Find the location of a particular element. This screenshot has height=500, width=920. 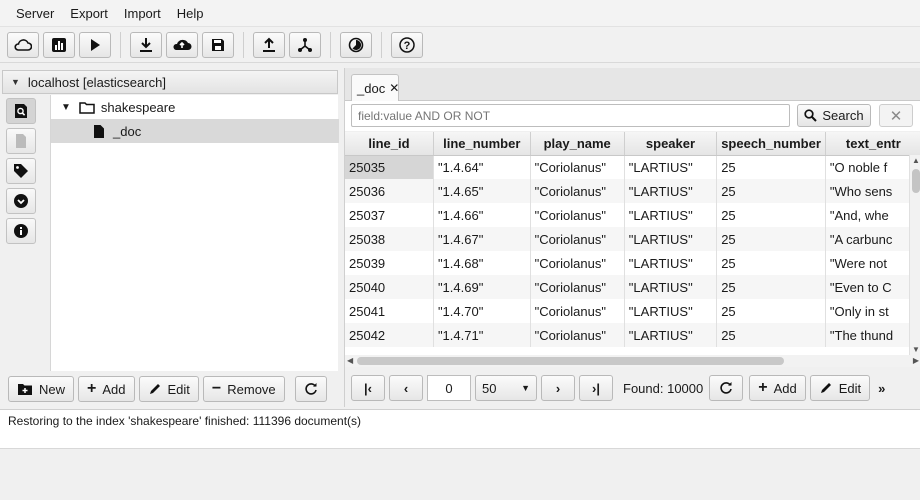

vertical-scrollbar: ▲ ▼ is located at coordinates (914, 255).